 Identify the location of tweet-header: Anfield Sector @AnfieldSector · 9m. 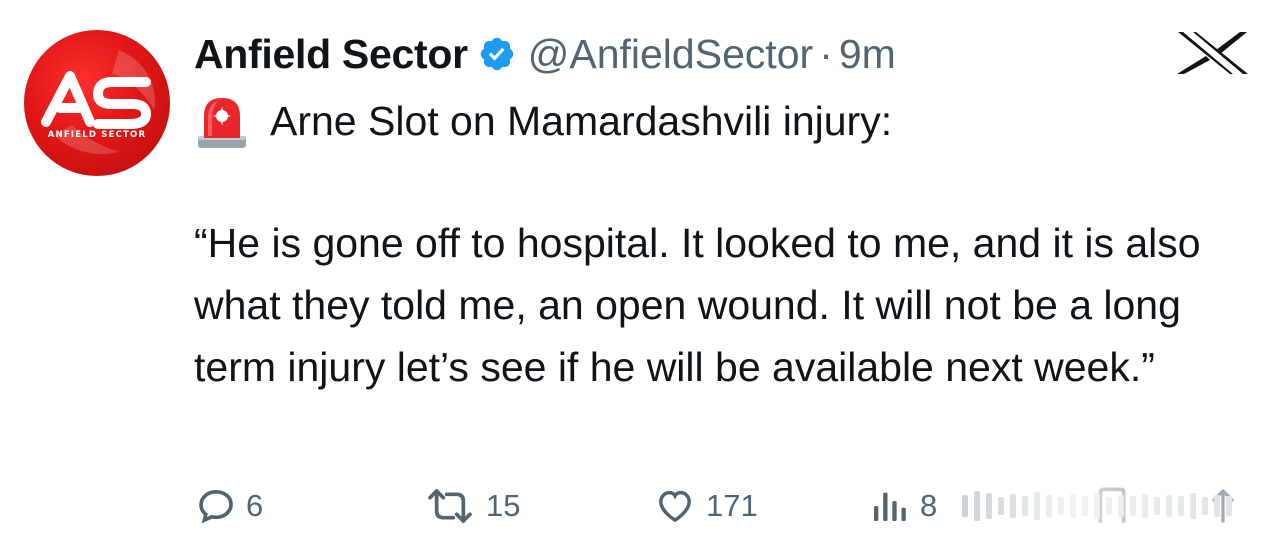
(545, 54).